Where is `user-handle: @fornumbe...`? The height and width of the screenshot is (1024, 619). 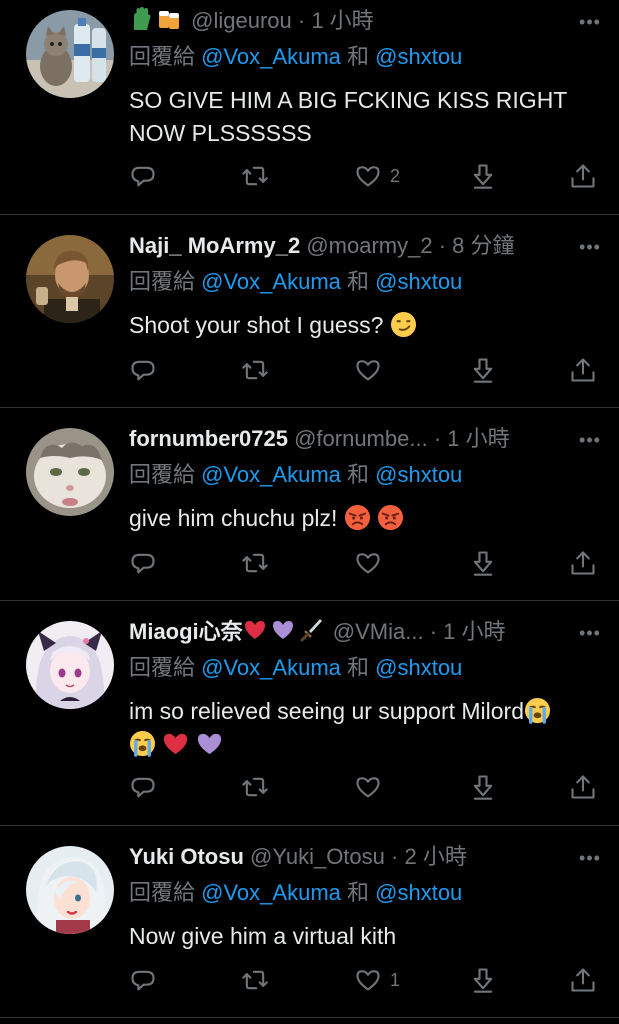 user-handle: @fornumbe... is located at coordinates (361, 438).